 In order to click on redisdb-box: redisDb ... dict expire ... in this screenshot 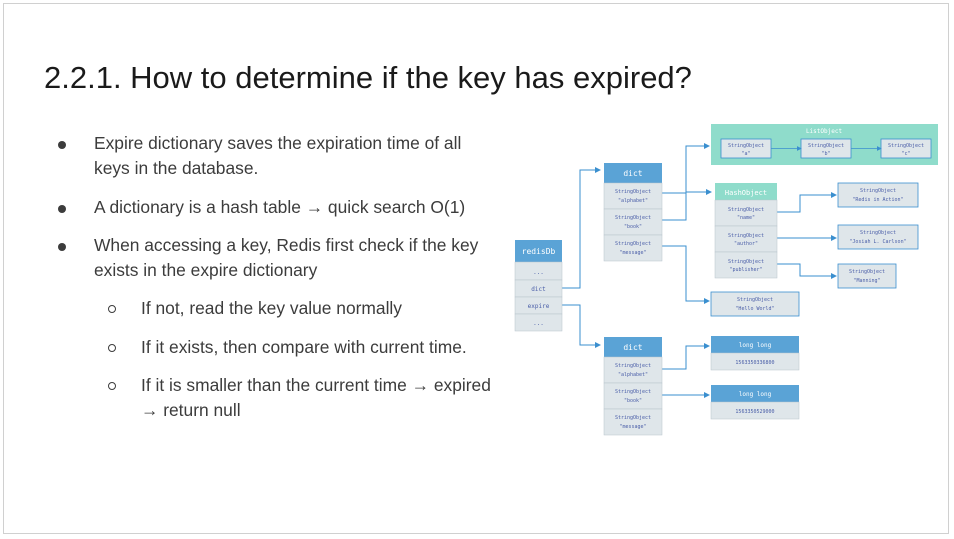, I will do `click(538, 286)`.